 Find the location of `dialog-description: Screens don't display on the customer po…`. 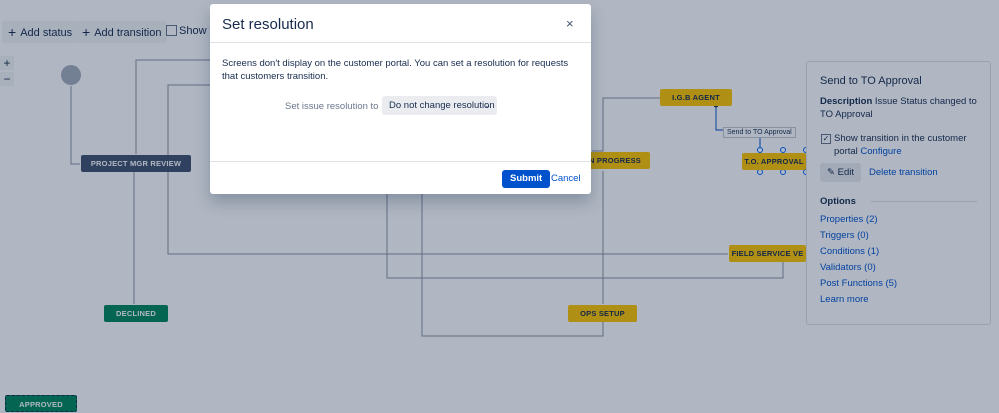

dialog-description: Screens don't display on the customer po… is located at coordinates (395, 70).